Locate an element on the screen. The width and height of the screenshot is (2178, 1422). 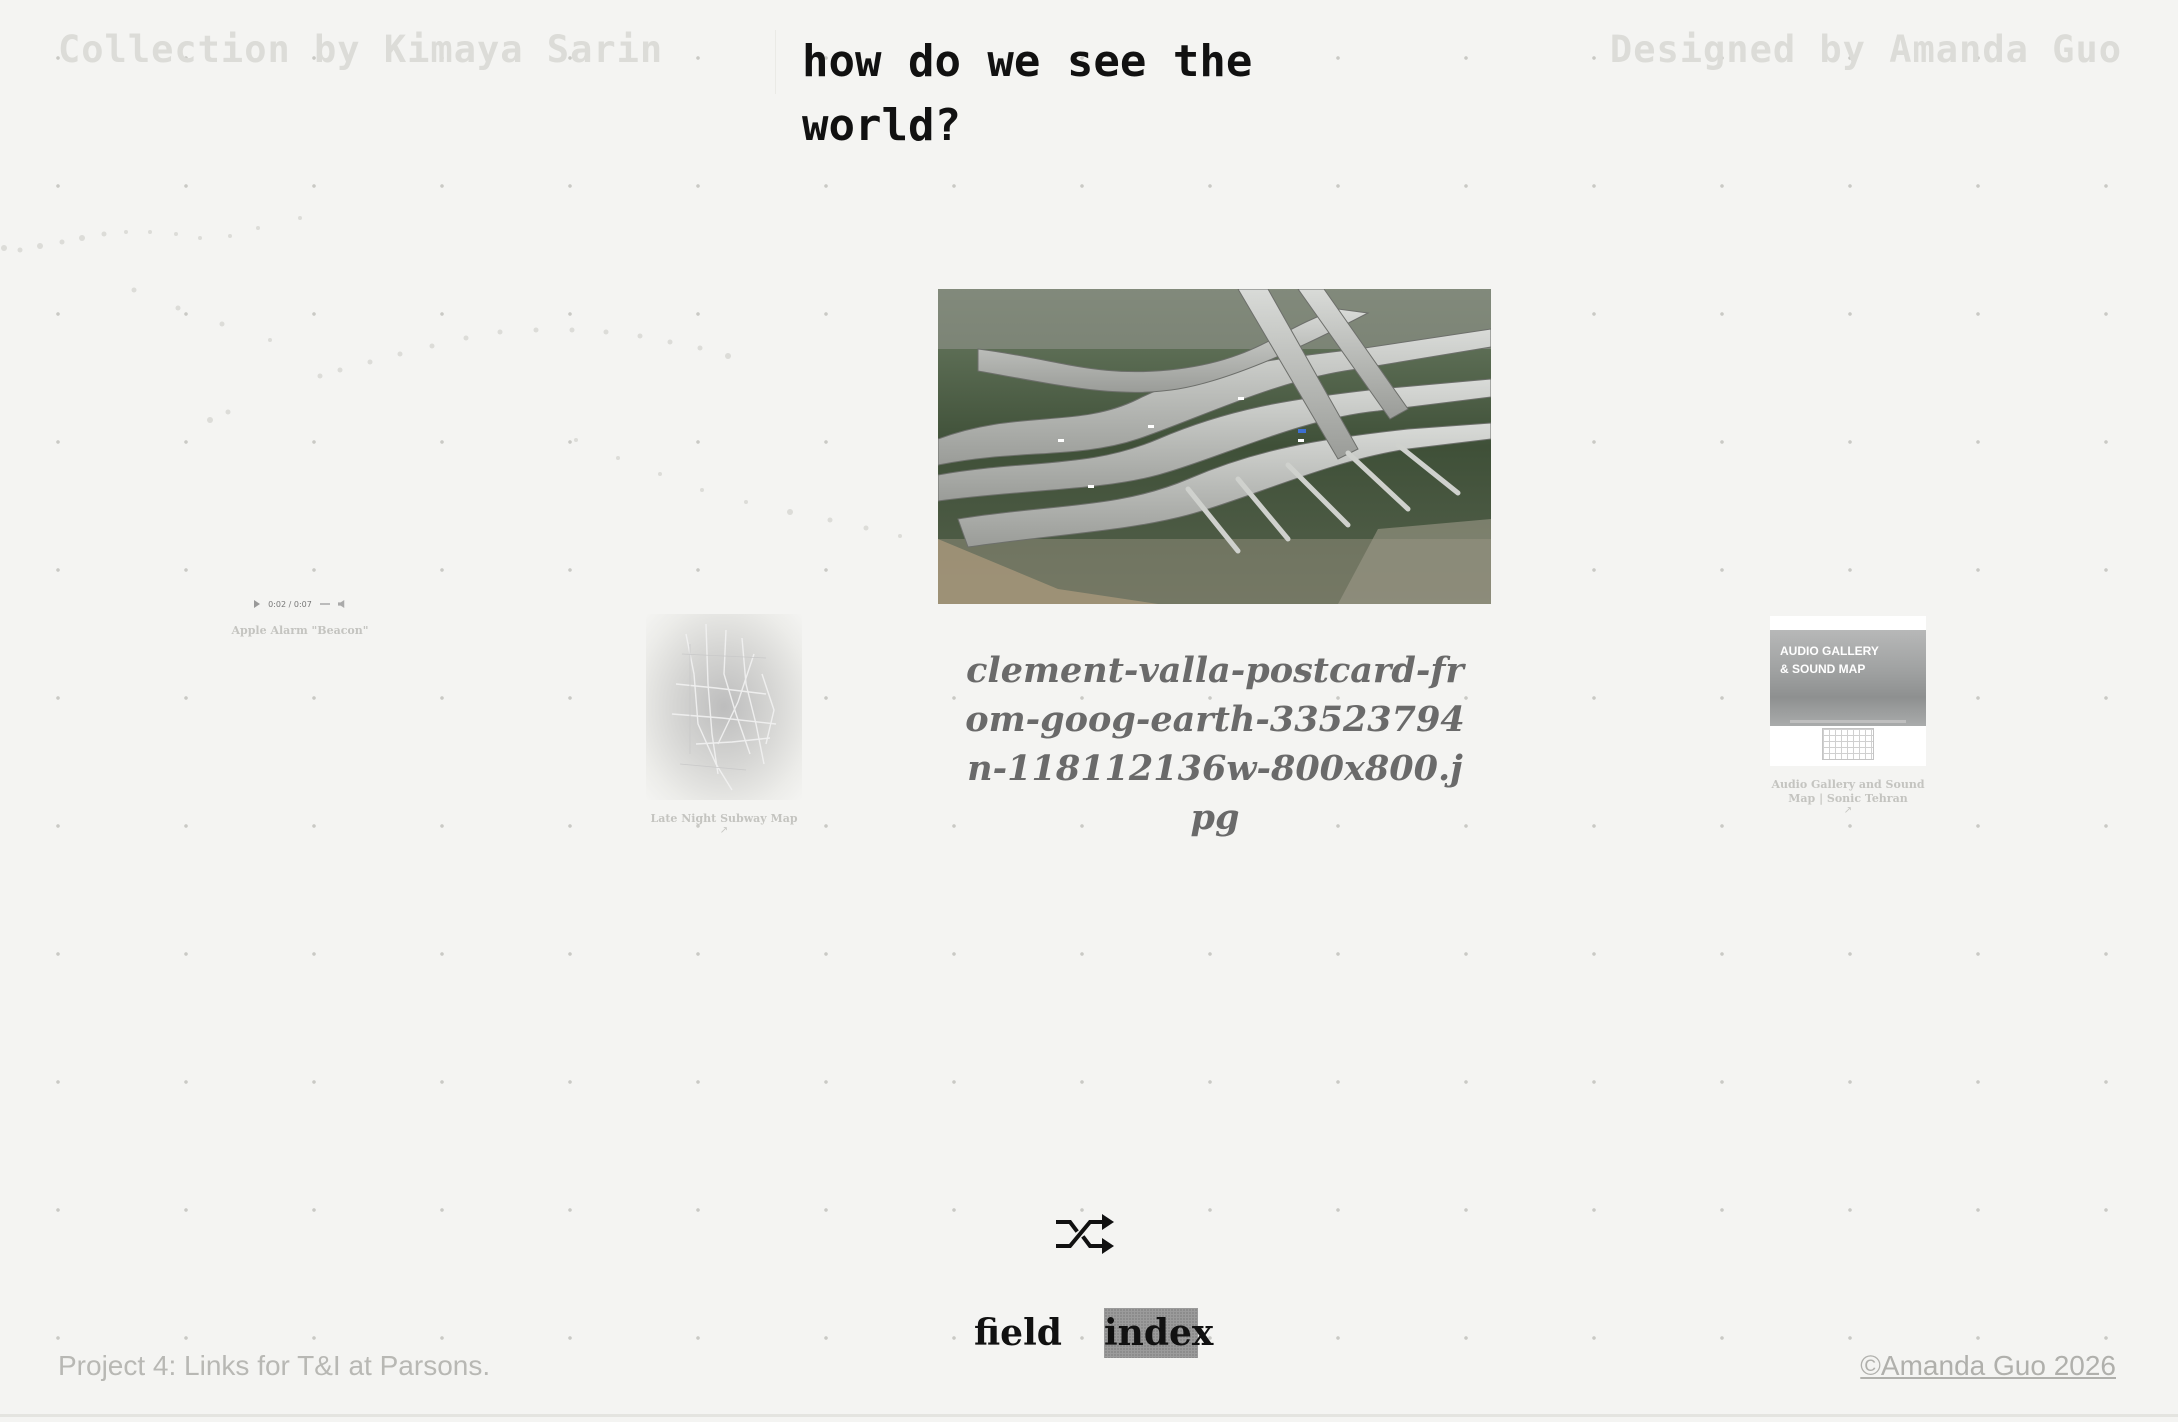
shuffle-button is located at coordinates (1086, 1234).